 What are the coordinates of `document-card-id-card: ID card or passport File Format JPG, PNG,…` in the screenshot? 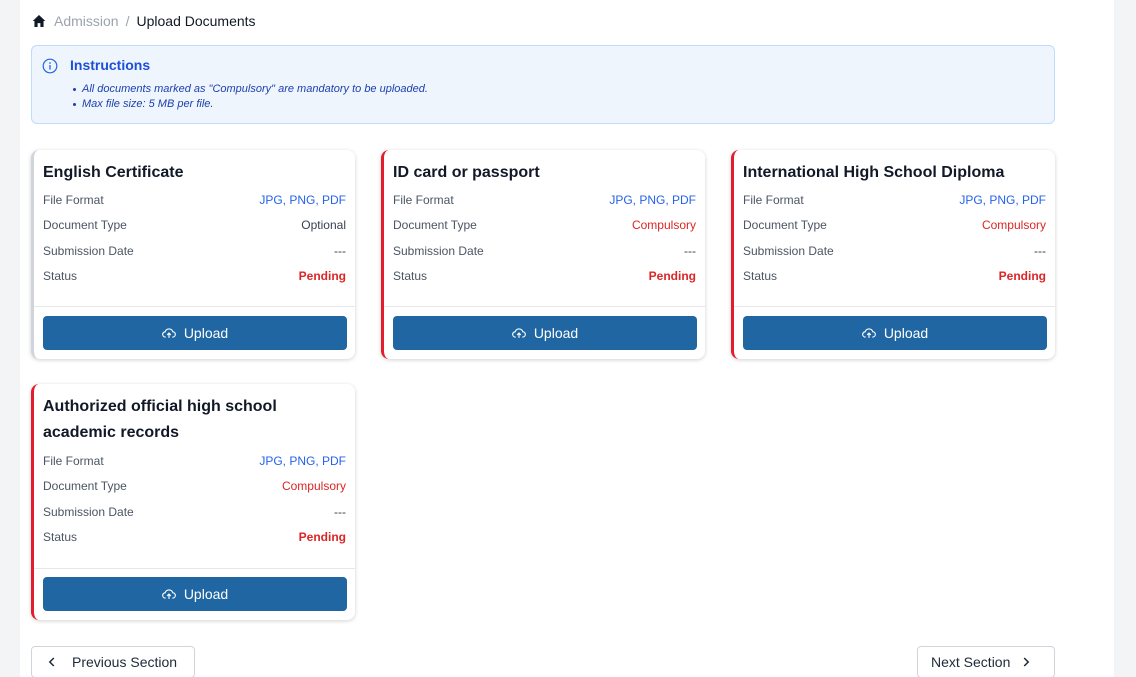 It's located at (543, 254).